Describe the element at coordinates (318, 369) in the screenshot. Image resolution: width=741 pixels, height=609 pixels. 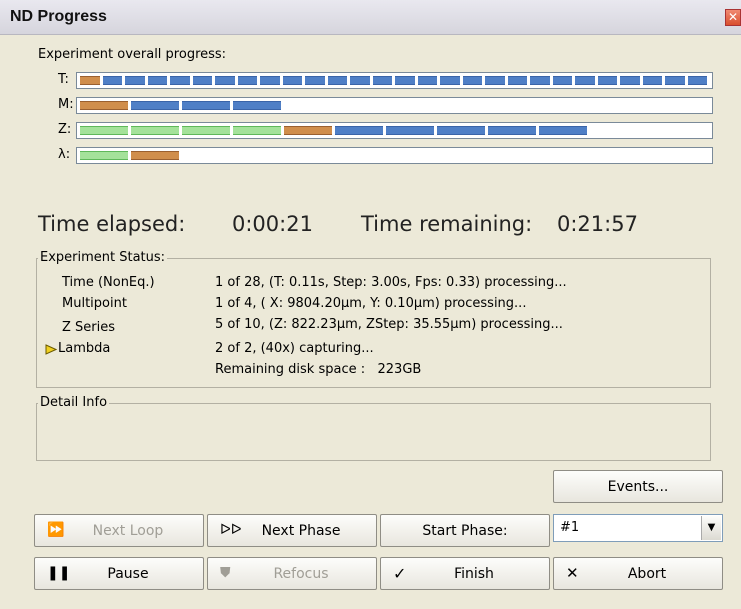
I see `remaining-disk-space: Remaining disk space : 223GB` at that location.